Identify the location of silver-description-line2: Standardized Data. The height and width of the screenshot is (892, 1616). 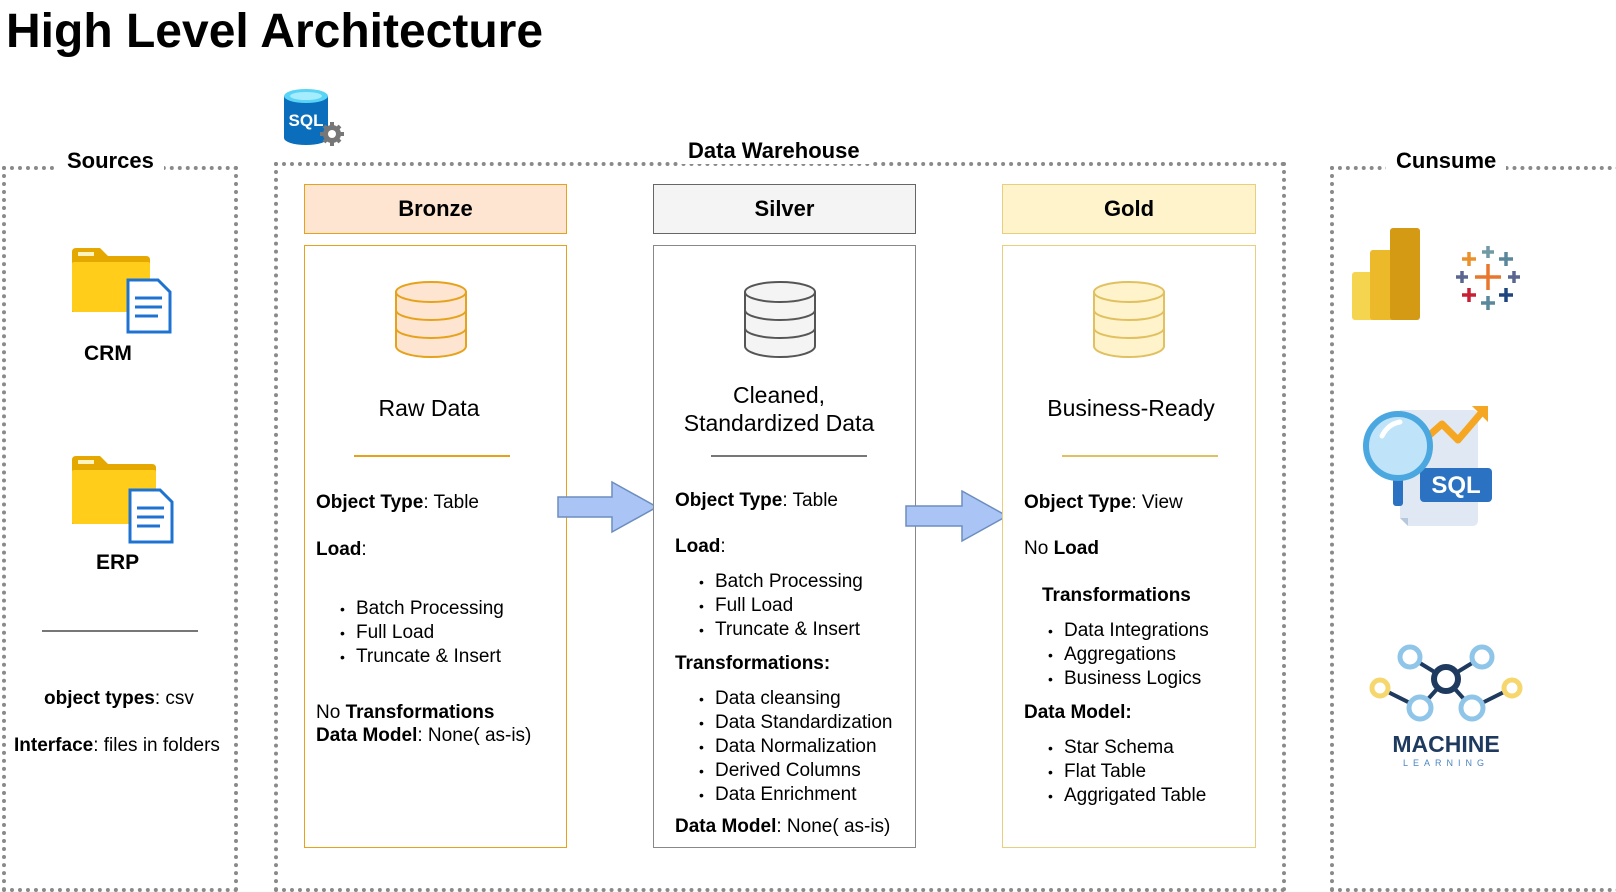
(779, 423).